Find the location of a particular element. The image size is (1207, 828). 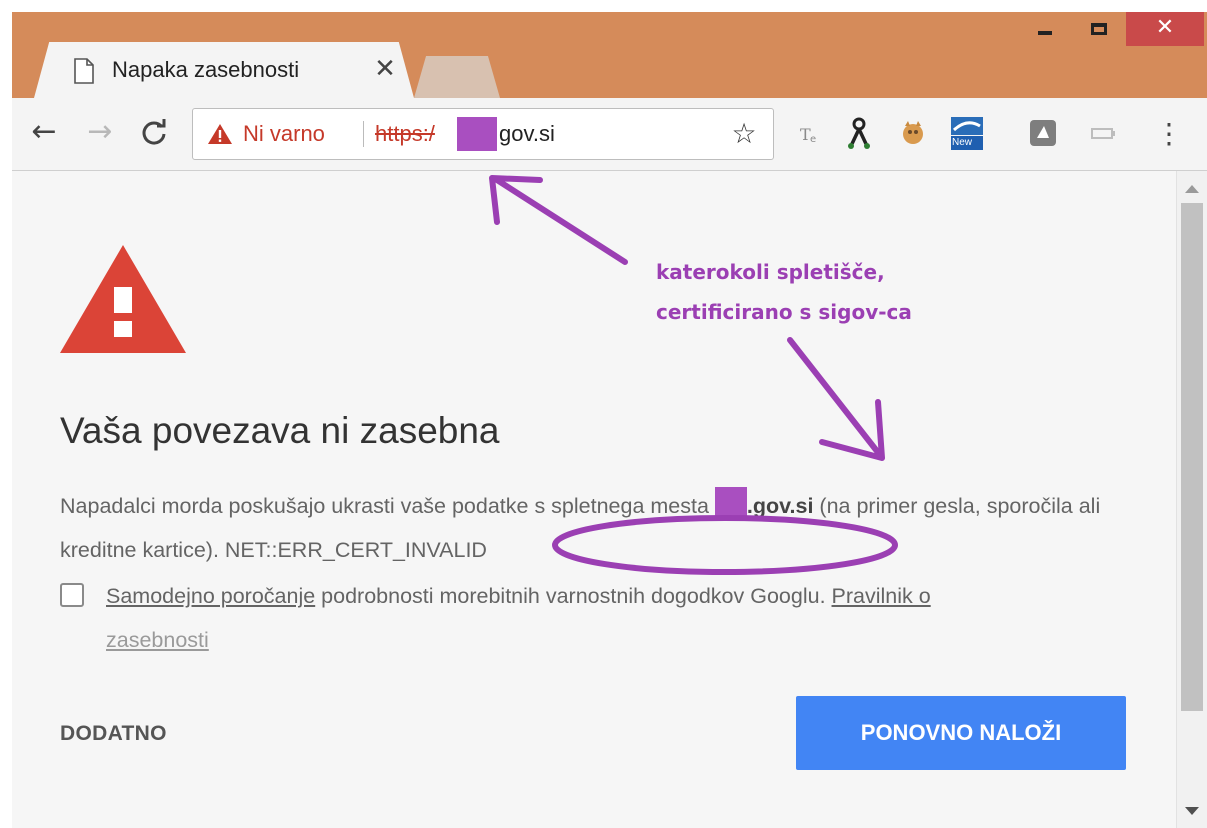

report-checkbox is located at coordinates (72, 595).